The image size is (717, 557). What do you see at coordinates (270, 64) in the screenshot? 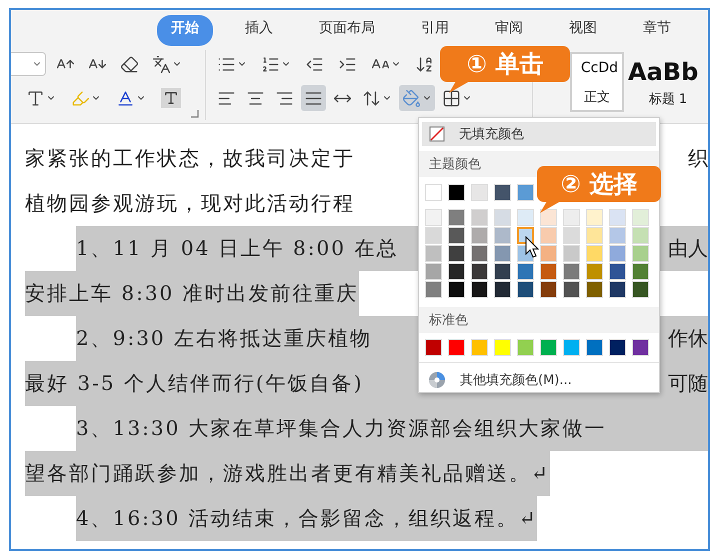
I see `numbering-icon` at bounding box center [270, 64].